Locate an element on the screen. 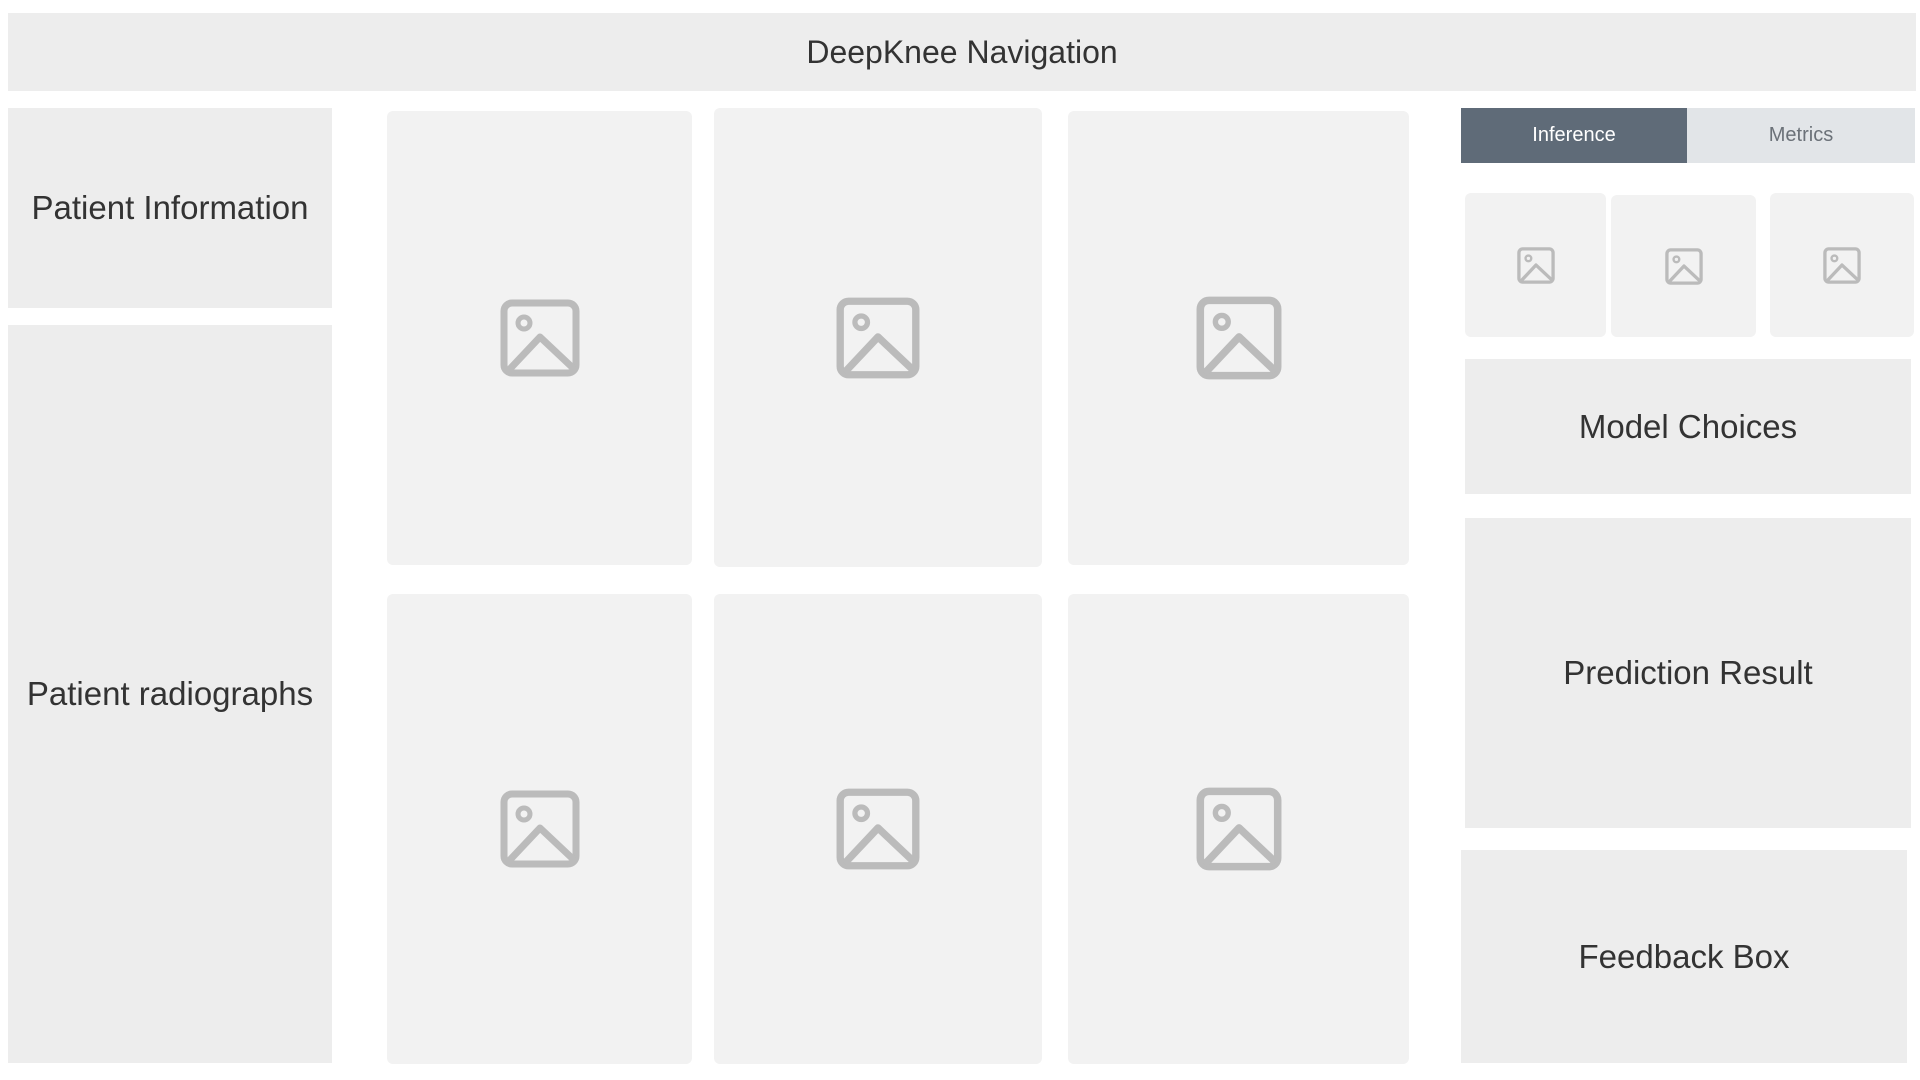  tab-metrics-label: Metrics is located at coordinates (1801, 135).